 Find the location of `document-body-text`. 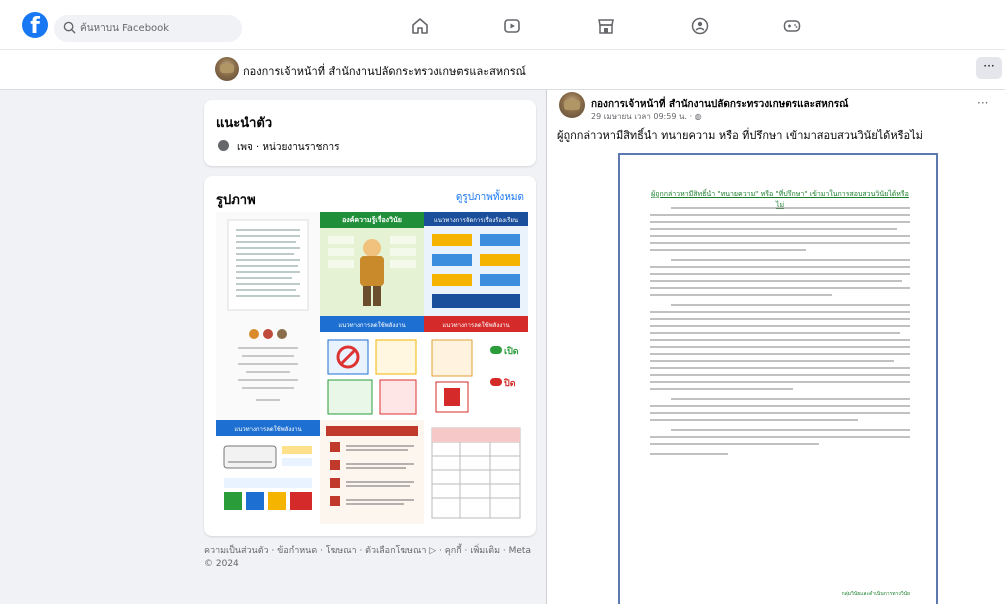

document-body-text is located at coordinates (780, 333).